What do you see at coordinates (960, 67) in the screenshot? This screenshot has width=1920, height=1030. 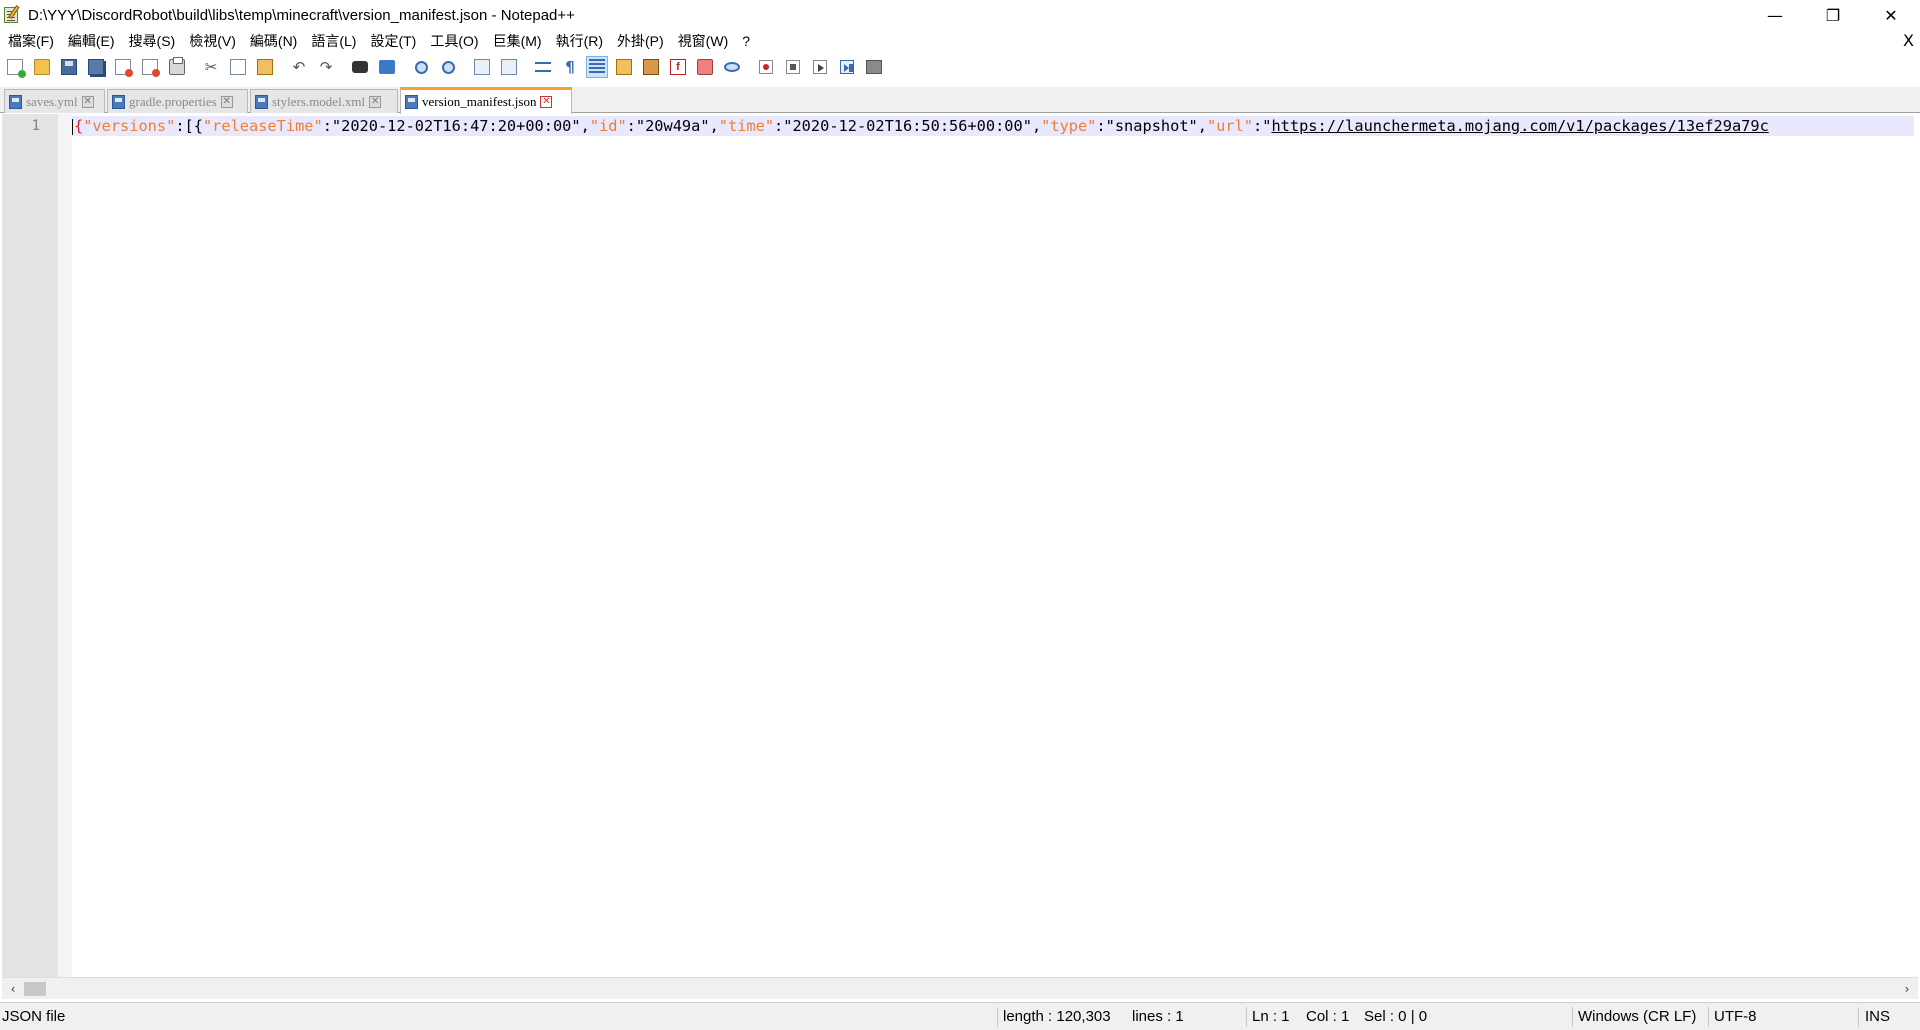 I see `toolbar: ✂ ↶ ↷ ¶ f` at bounding box center [960, 67].